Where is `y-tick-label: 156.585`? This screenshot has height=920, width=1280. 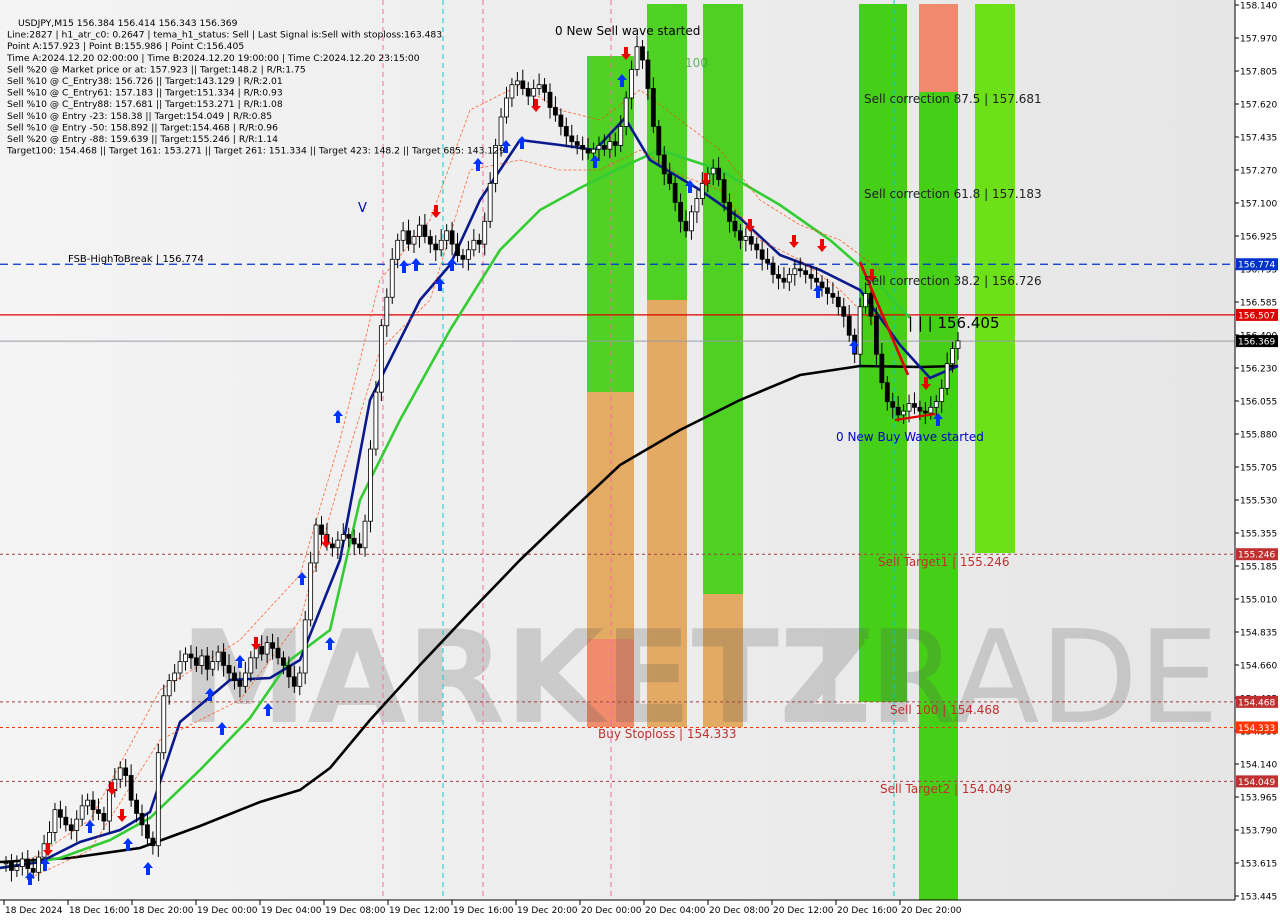 y-tick-label: 156.585 is located at coordinates (1258, 304).